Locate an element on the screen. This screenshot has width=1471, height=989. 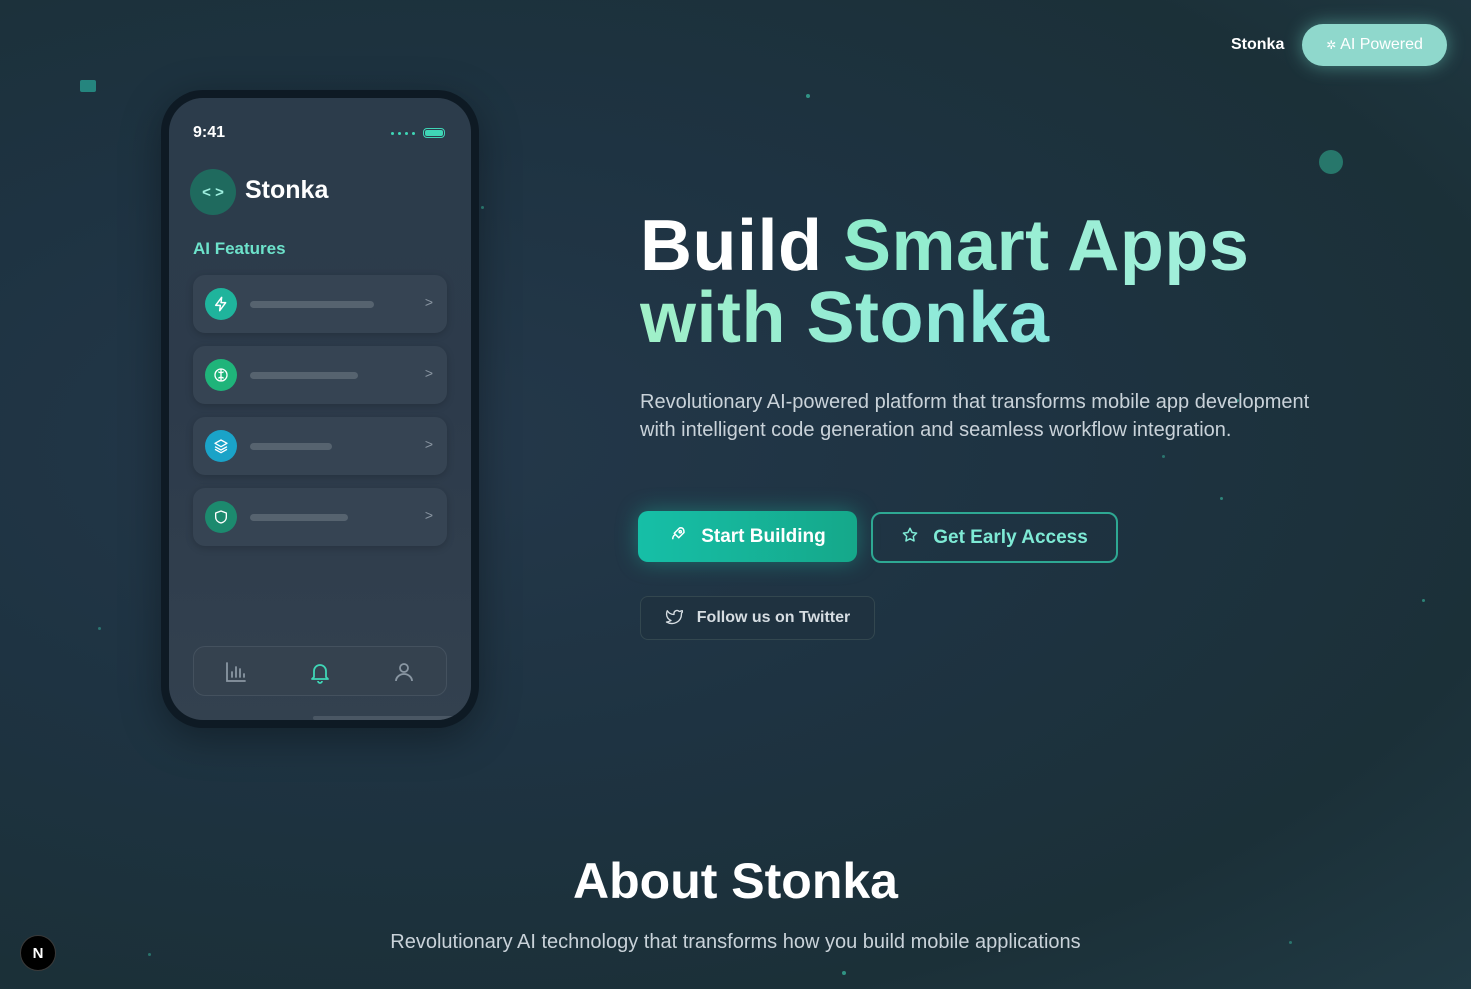
ai-powered-badge: ✲ AI Powered is located at coordinates (1374, 45).